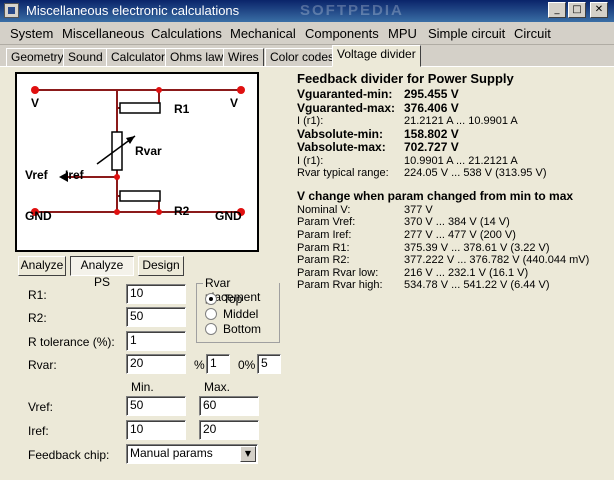 The image size is (614, 480). Describe the element at coordinates (234, 103) in the screenshot. I see `label-v-right: V` at that location.